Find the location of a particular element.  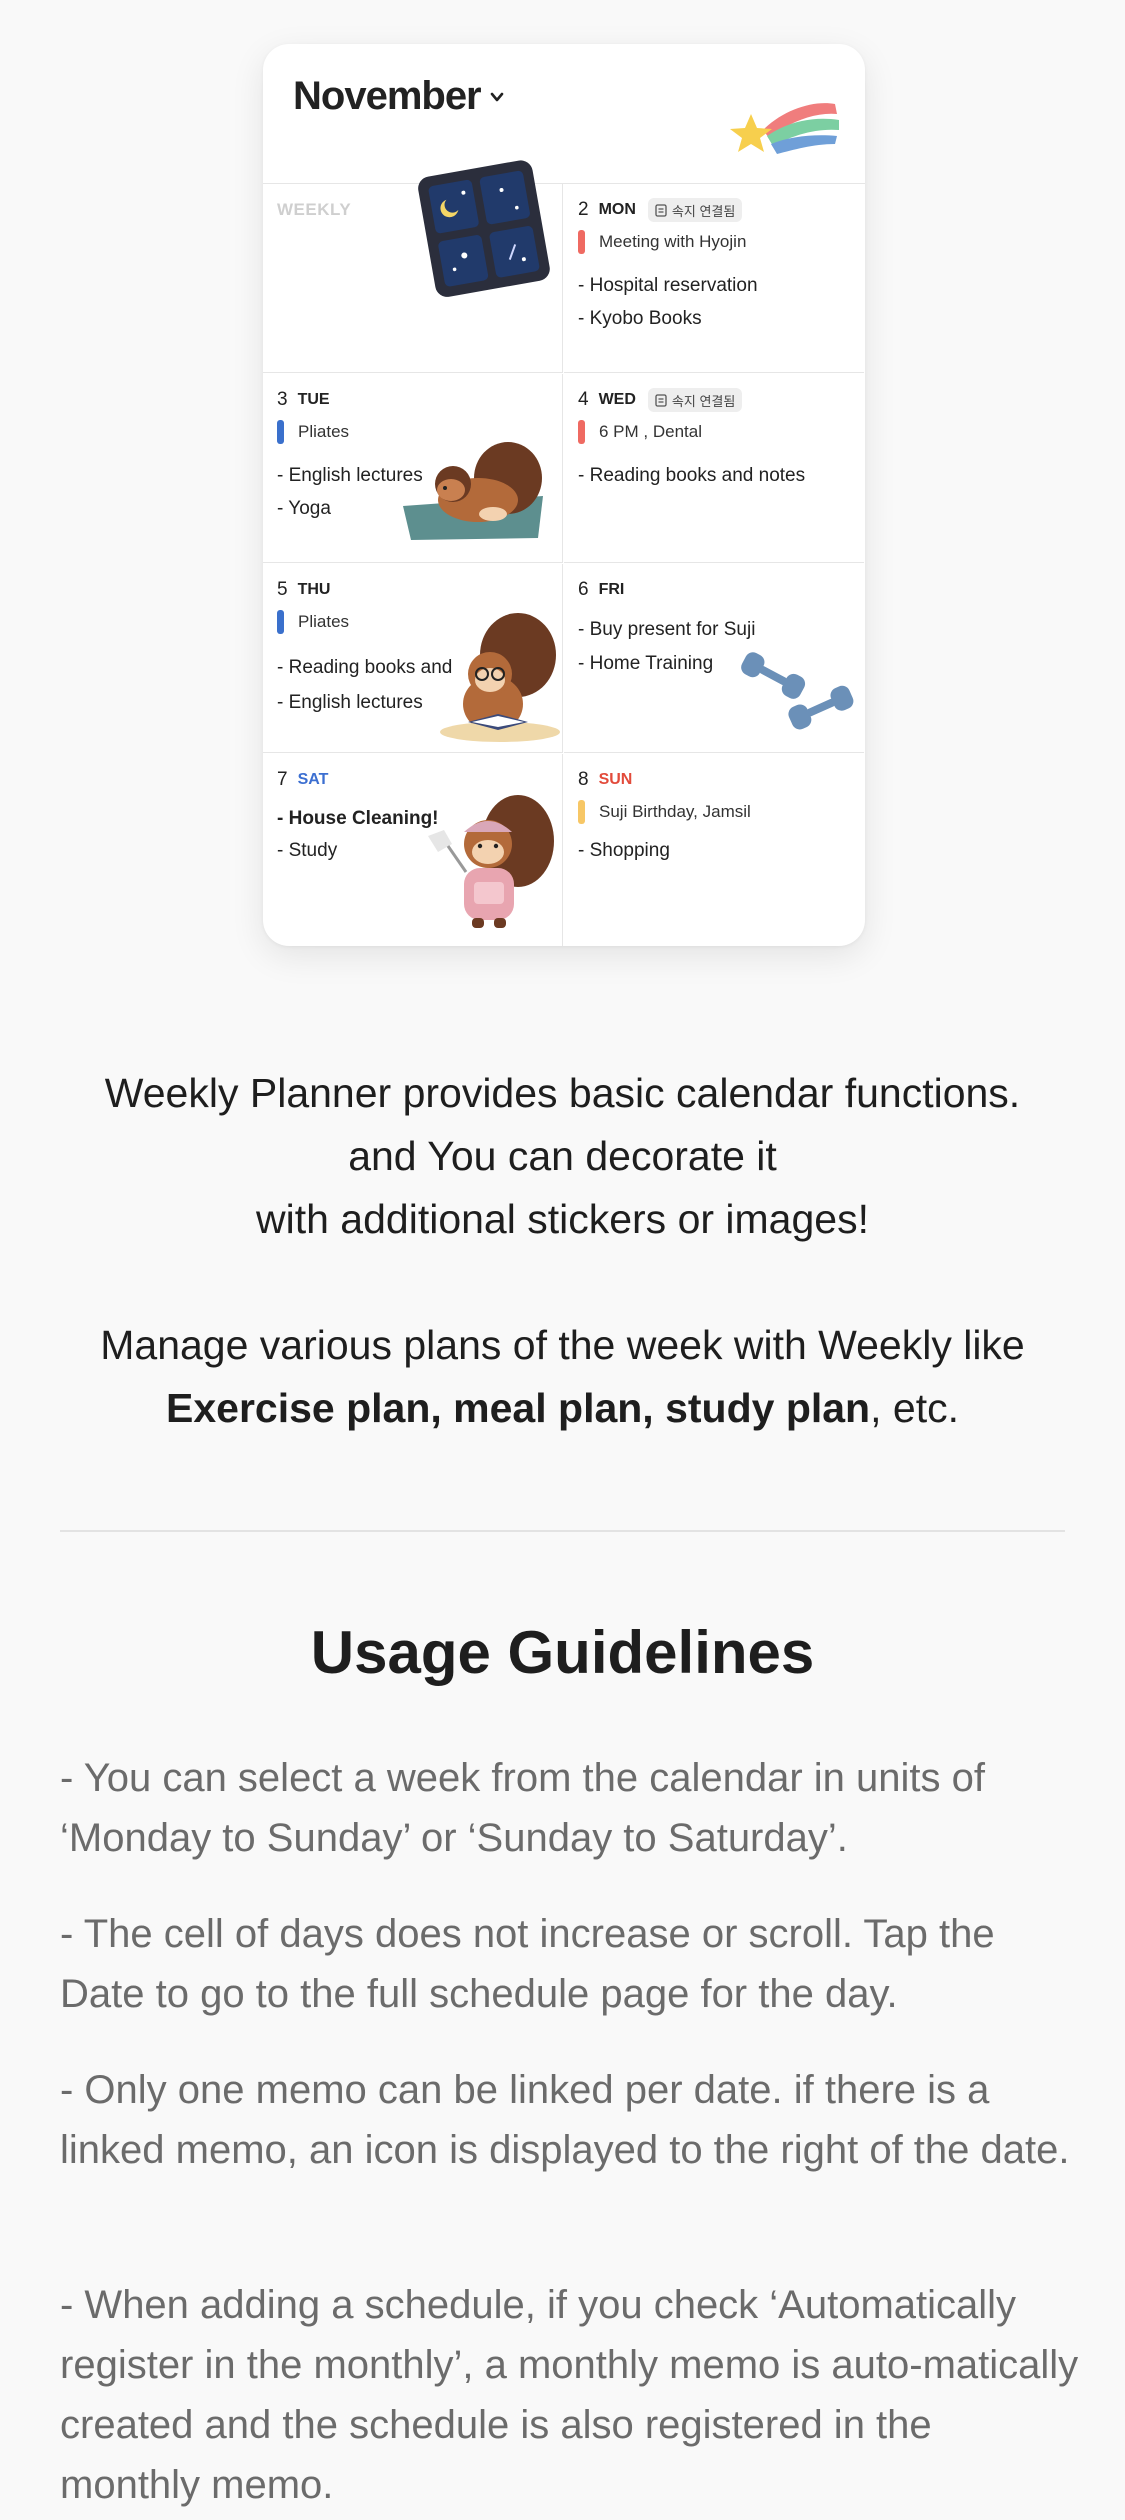

day-name: SAT is located at coordinates (313, 779).